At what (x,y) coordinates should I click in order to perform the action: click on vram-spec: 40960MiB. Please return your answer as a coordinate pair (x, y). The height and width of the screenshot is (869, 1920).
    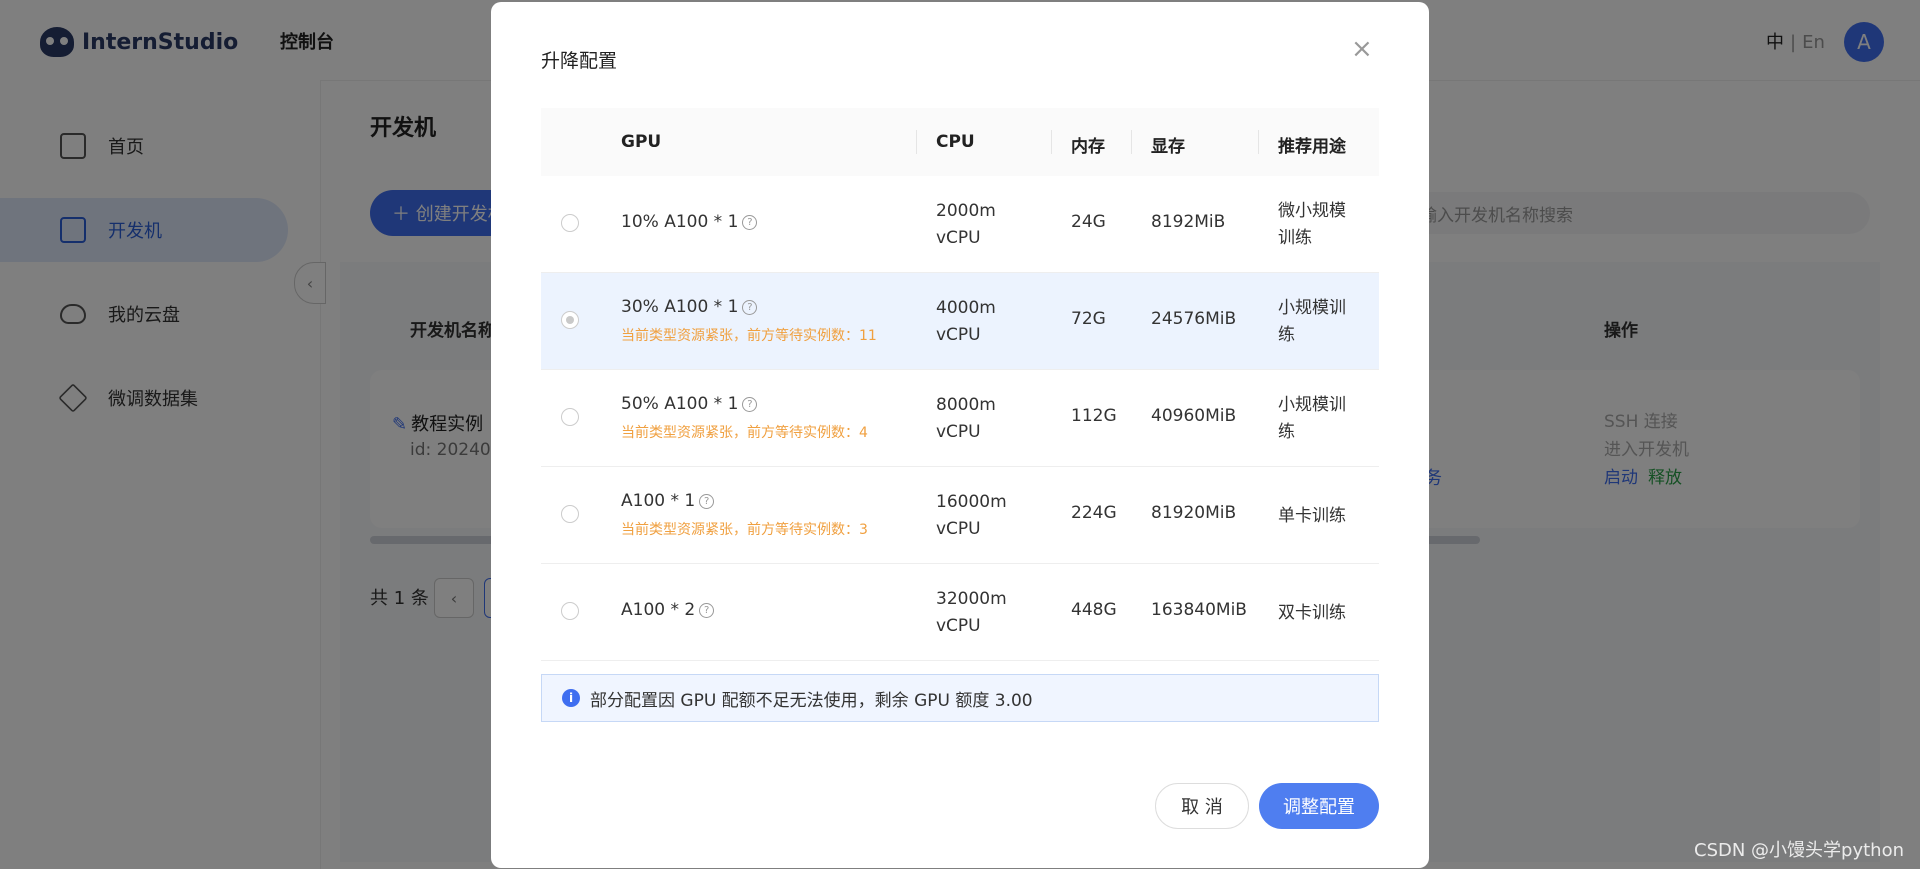
    Looking at the image, I should click on (1194, 416).